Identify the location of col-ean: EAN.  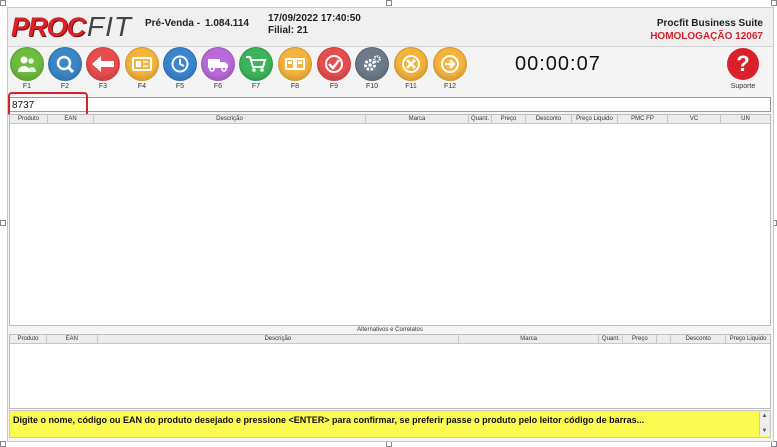
(71, 119).